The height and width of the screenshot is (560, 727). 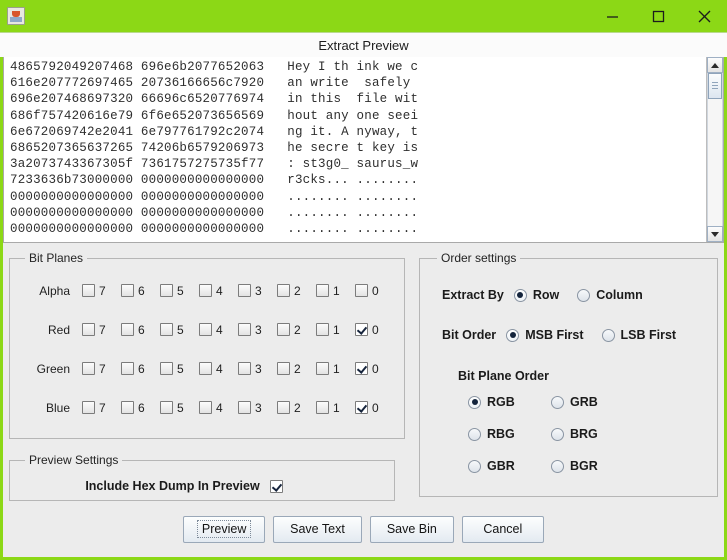 I want to click on cancel-button: Cancel, so click(x=502, y=529).